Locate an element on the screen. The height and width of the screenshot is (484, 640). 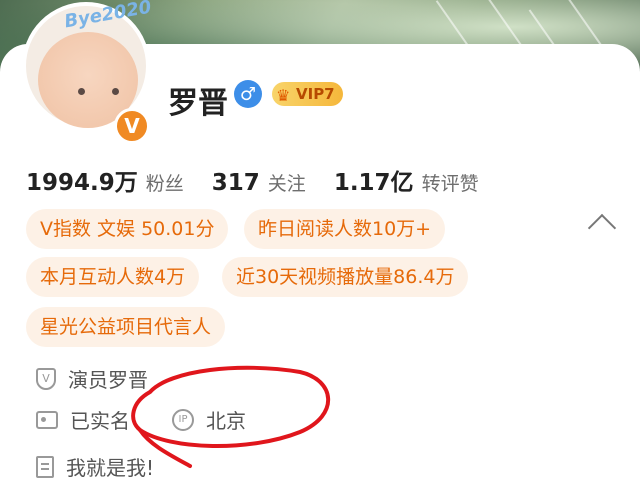
id-card-icon is located at coordinates (47, 419).